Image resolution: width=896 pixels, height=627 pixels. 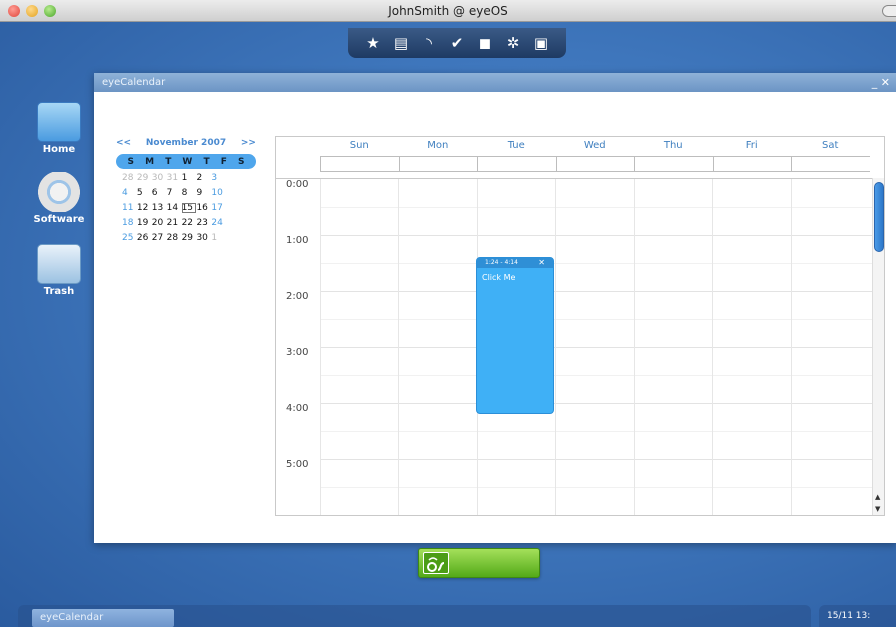 What do you see at coordinates (144, 193) in the screenshot?
I see `mini-calendar-day: 5` at bounding box center [144, 193].